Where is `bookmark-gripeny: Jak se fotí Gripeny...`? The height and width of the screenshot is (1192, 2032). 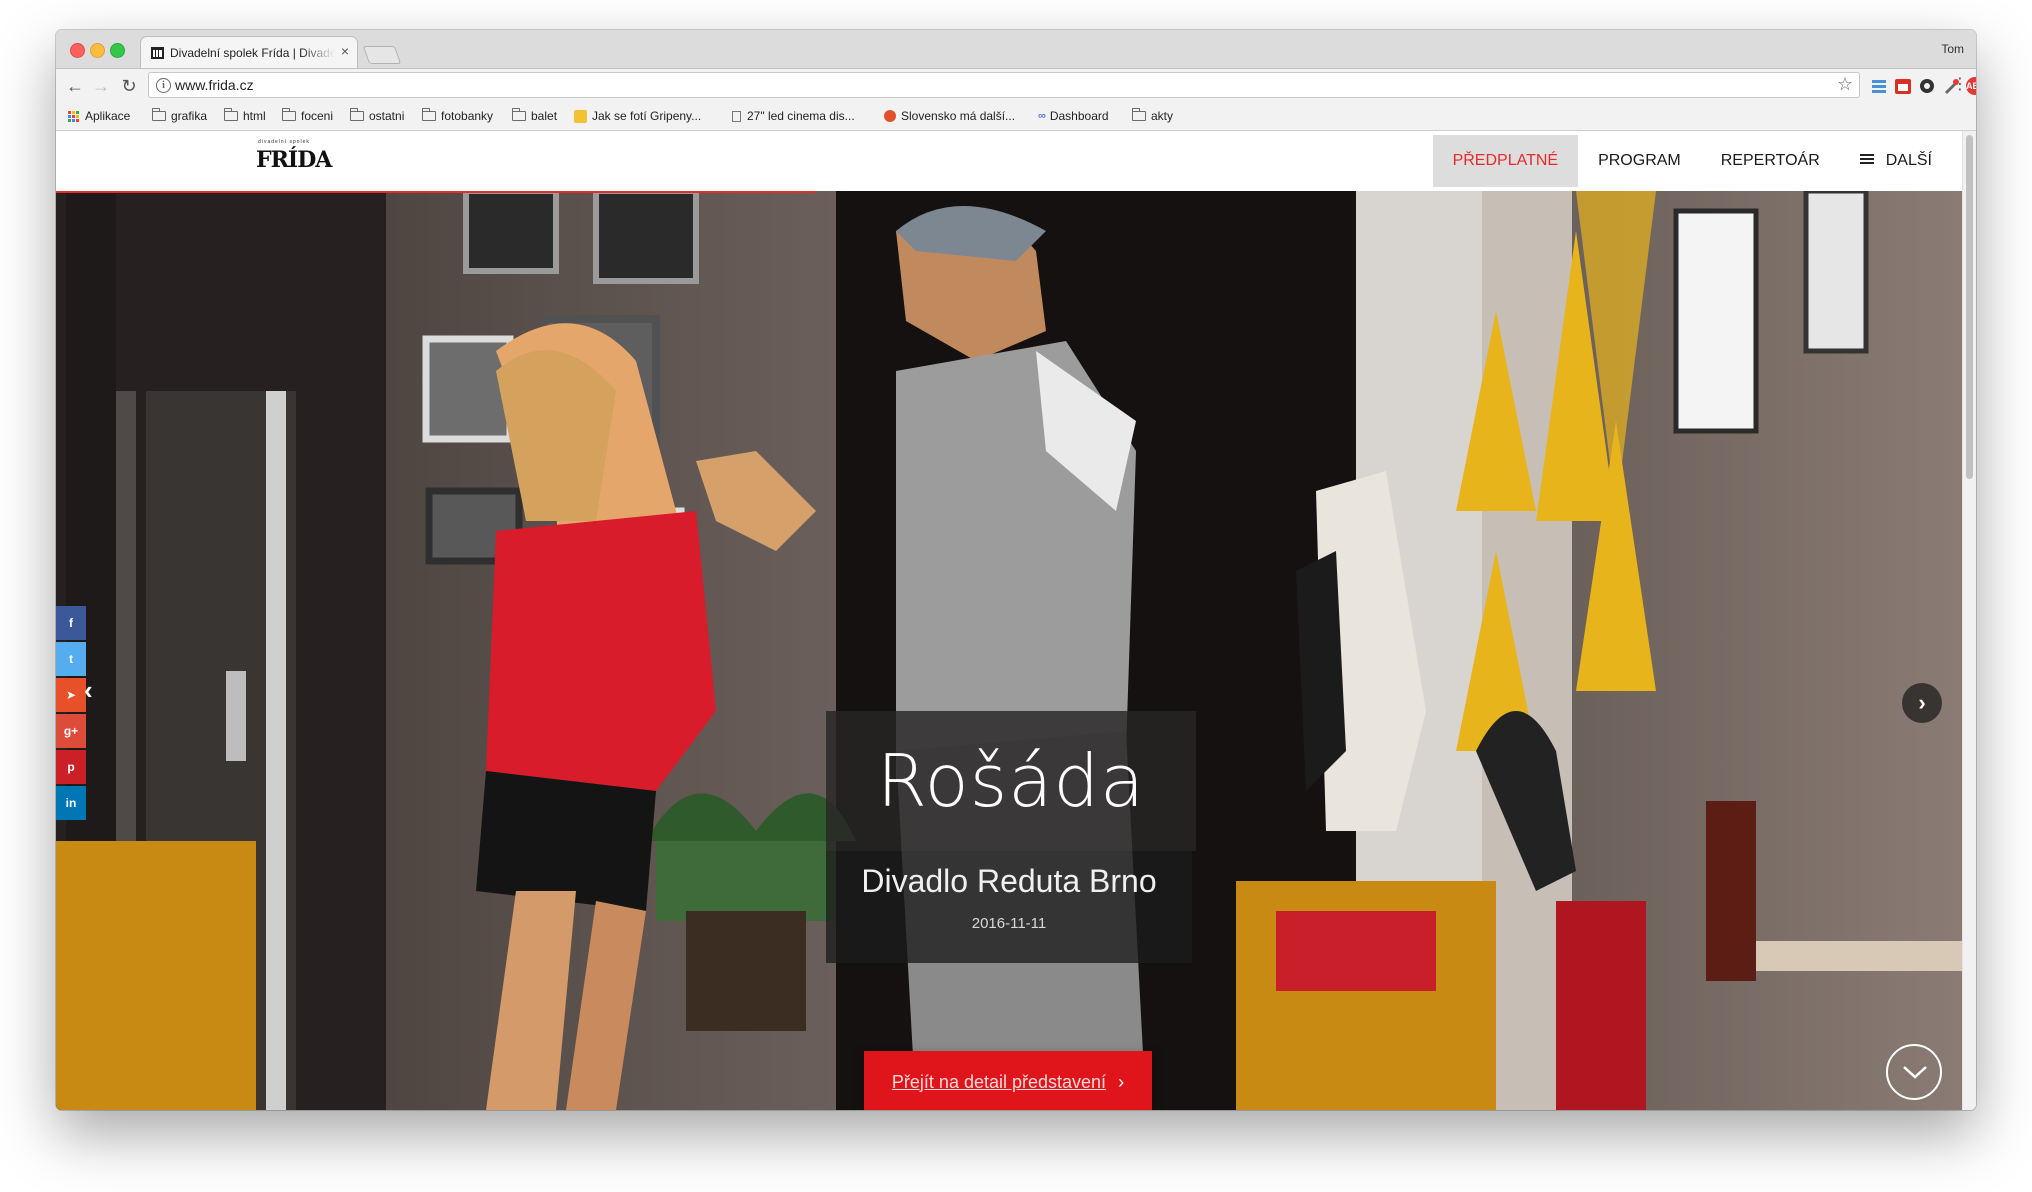 bookmark-gripeny: Jak se fotí Gripeny... is located at coordinates (637, 116).